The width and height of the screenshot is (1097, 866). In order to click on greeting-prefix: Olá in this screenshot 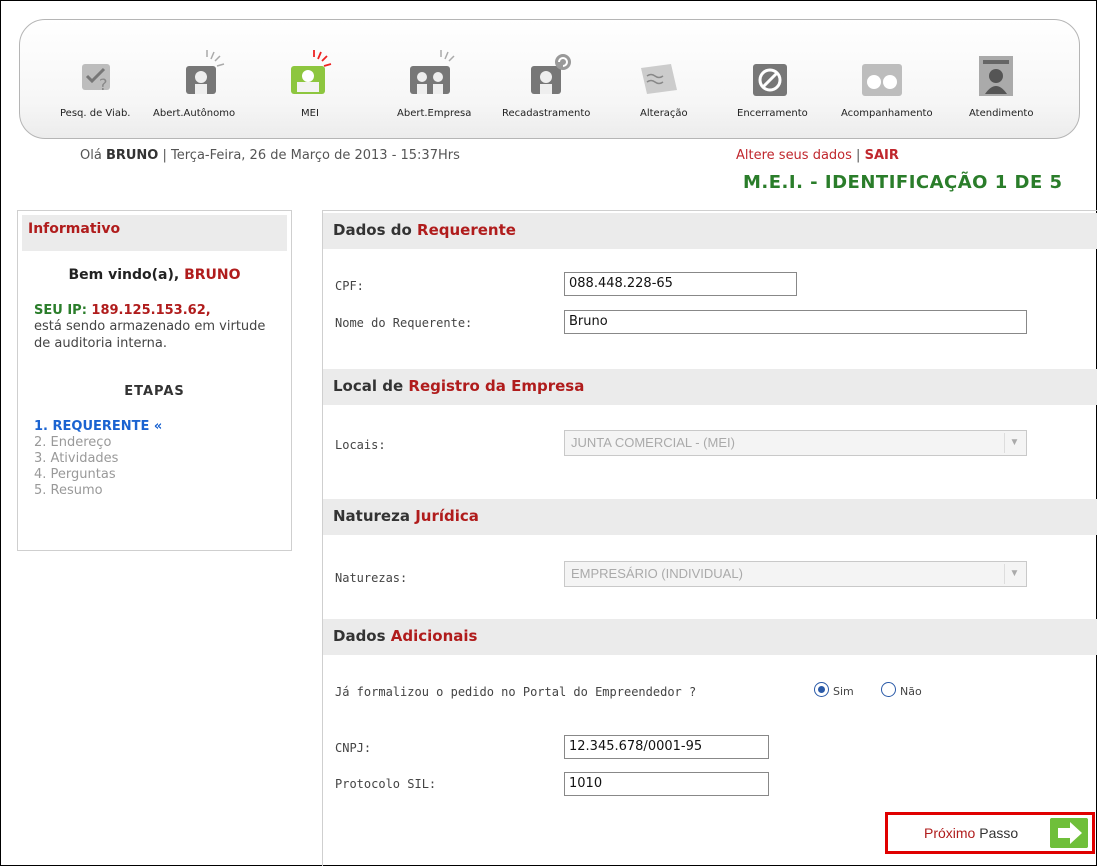, I will do `click(91, 155)`.